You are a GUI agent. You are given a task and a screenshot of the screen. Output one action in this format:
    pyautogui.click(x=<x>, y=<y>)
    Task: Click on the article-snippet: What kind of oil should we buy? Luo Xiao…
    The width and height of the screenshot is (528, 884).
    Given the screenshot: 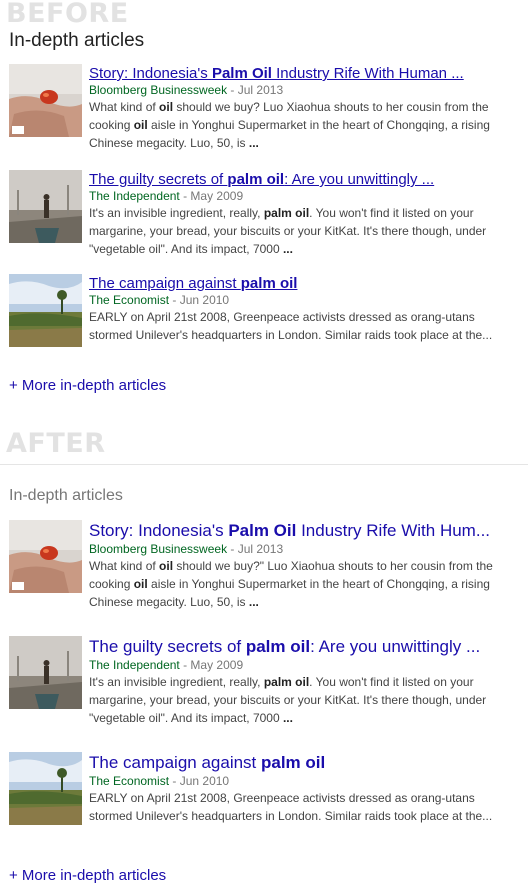 What is the action you would take?
    pyautogui.click(x=289, y=125)
    